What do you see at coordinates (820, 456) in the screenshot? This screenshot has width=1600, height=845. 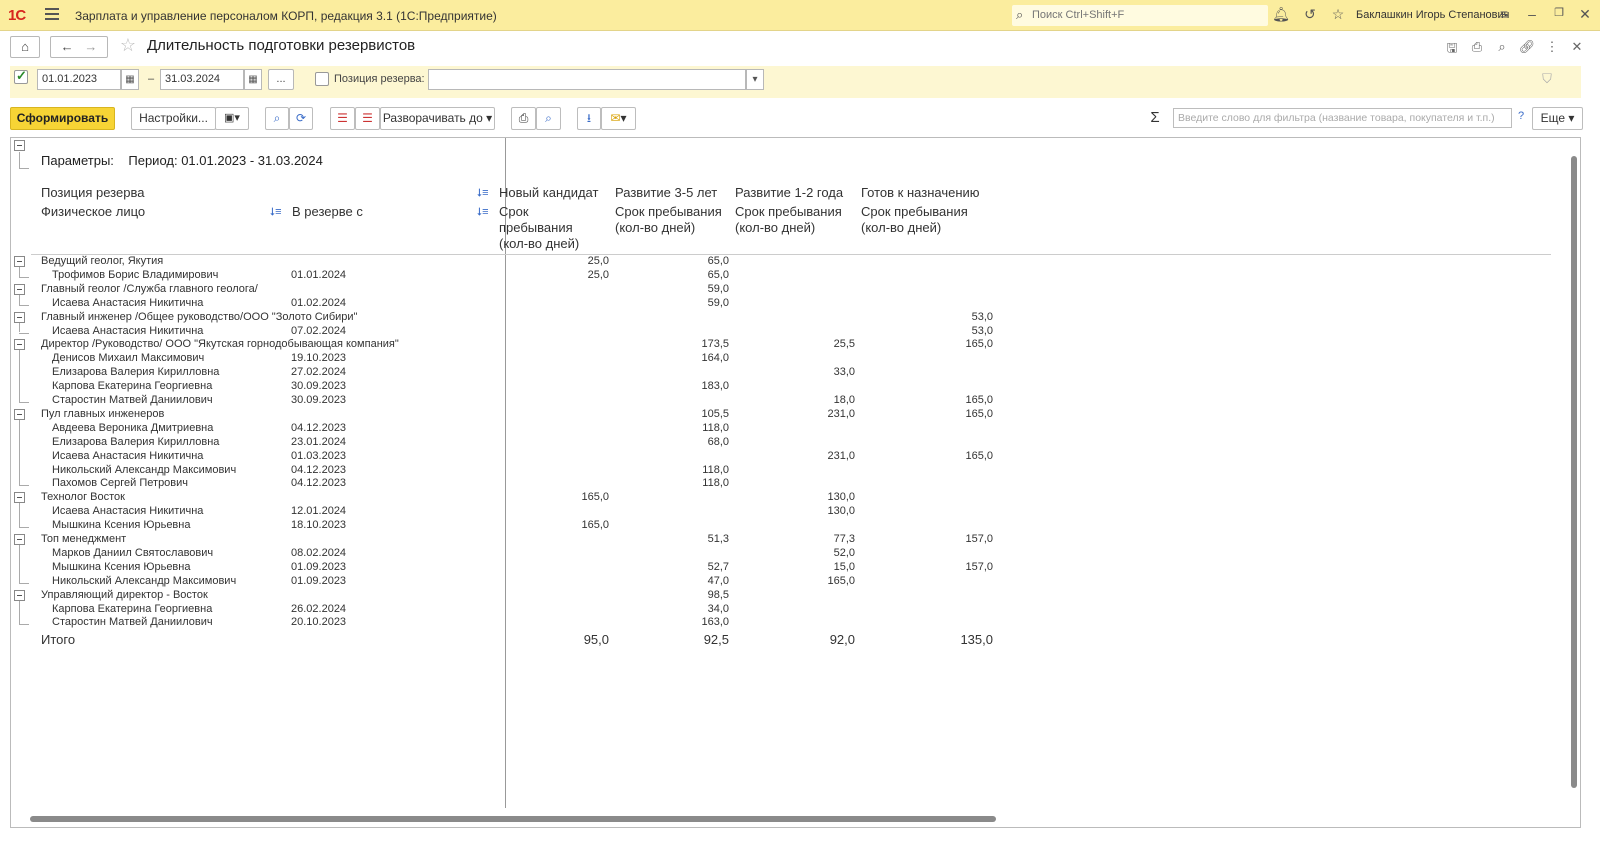 I see `duration-value: 231,0` at bounding box center [820, 456].